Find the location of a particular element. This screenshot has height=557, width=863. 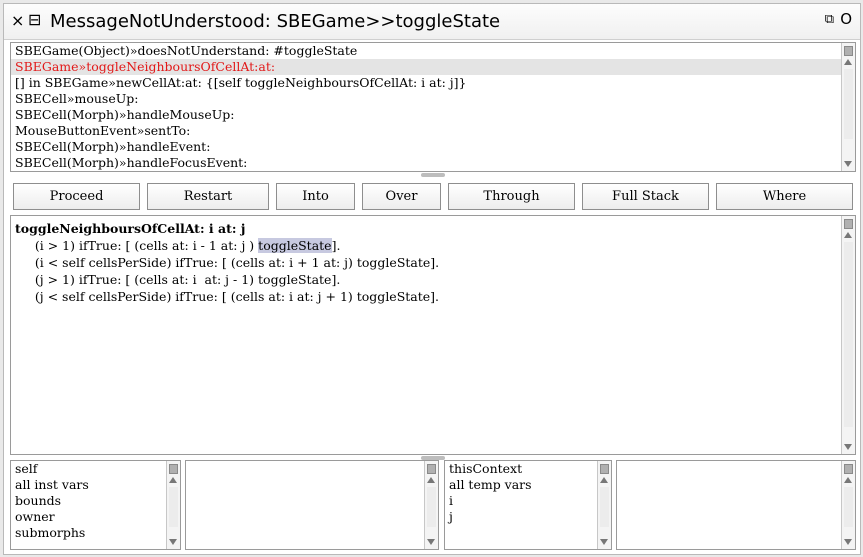

stack-frame: SBECell(Morph)»handleFocusEvent: is located at coordinates (426, 163).